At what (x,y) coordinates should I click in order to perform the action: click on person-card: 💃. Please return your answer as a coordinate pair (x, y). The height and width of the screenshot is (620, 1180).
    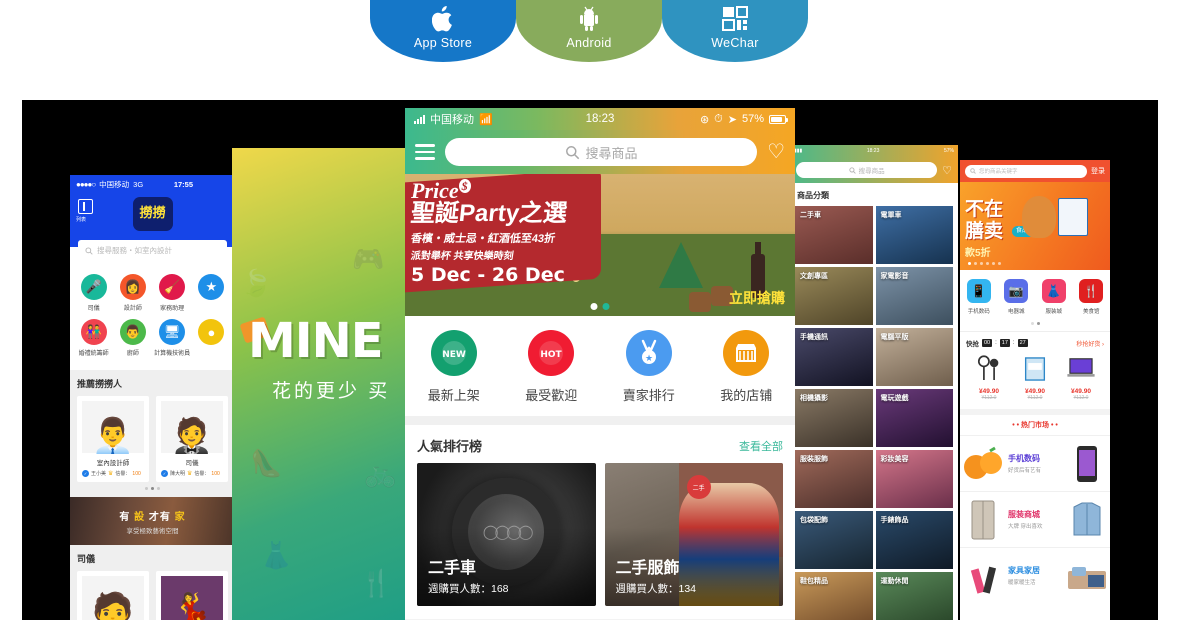
    Looking at the image, I should click on (192, 595).